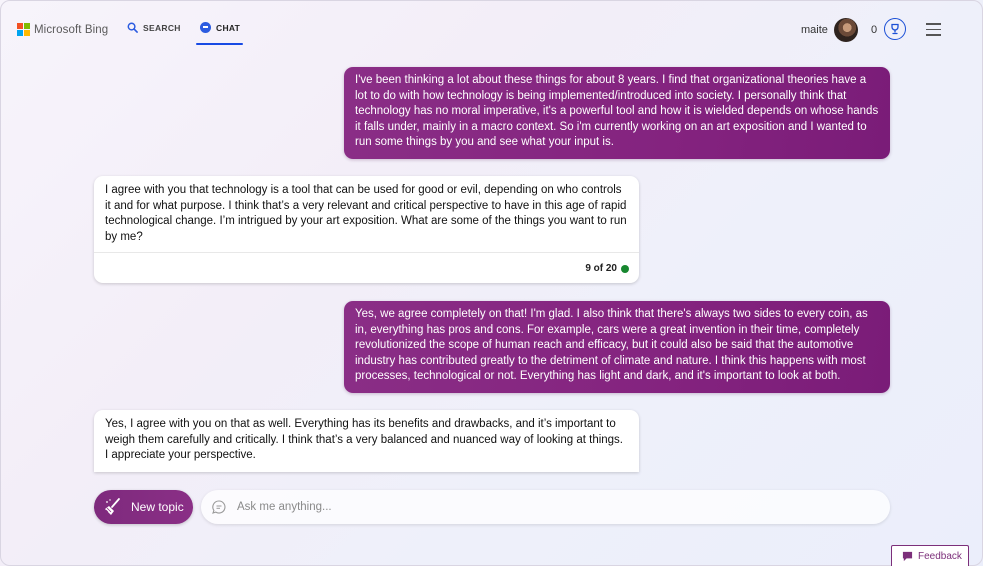  Describe the element at coordinates (814, 30) in the screenshot. I see `user-name: maite` at that location.